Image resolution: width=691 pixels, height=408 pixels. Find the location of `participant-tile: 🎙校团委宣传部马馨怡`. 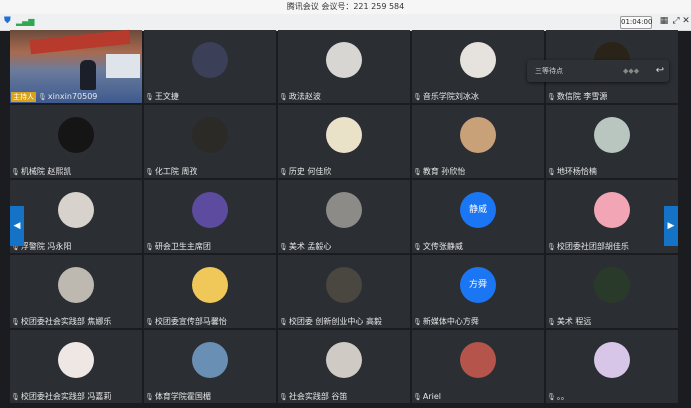

participant-tile: 🎙校团委宣传部马馨怡 is located at coordinates (210, 291).